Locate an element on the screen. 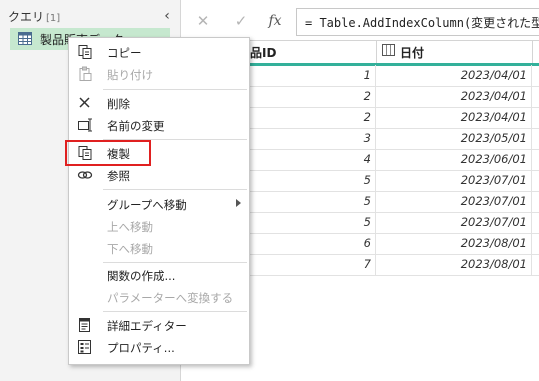 The height and width of the screenshot is (381, 539). menu-label: コピー is located at coordinates (124, 53).